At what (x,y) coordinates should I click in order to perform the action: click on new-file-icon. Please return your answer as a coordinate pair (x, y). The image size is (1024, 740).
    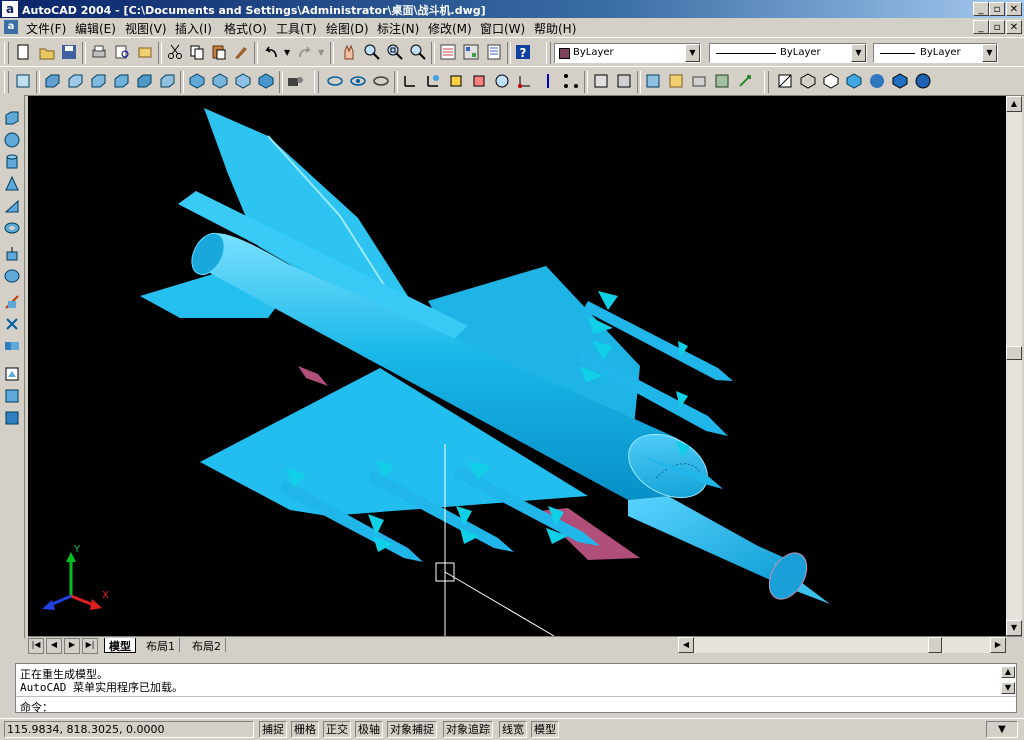
    Looking at the image, I should click on (23, 52).